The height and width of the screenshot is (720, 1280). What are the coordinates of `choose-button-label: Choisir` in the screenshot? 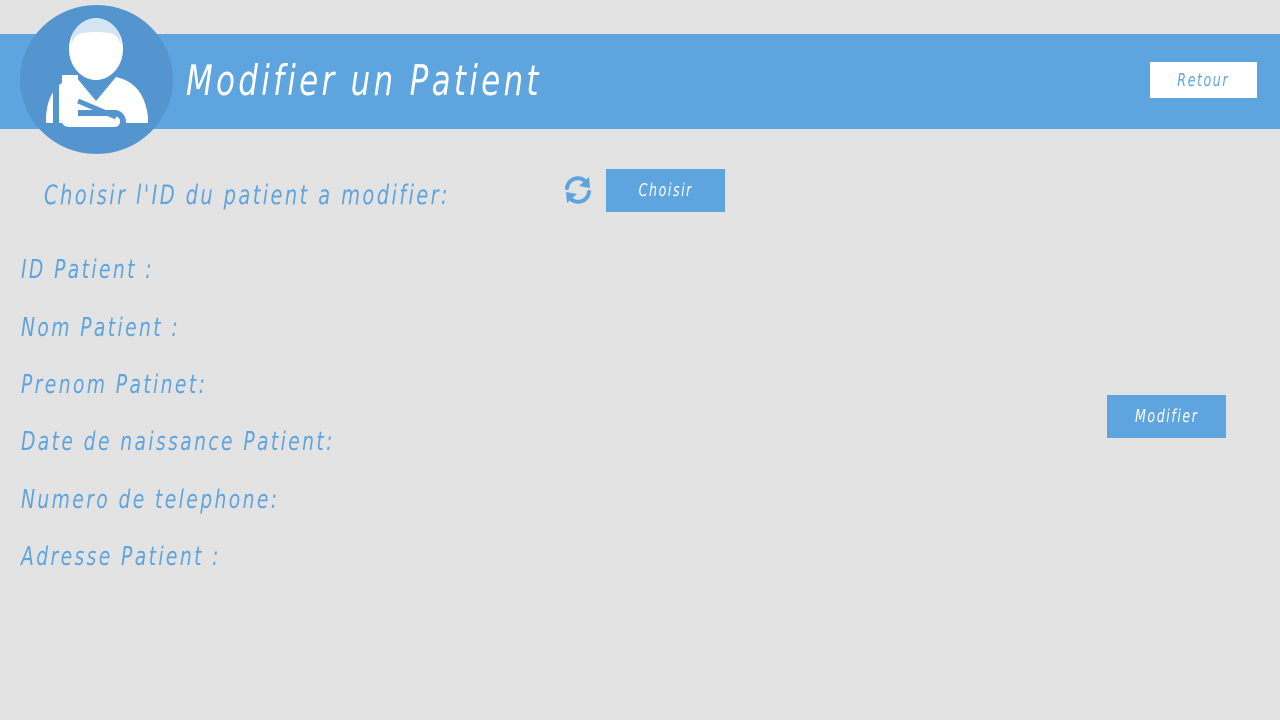 It's located at (665, 190).